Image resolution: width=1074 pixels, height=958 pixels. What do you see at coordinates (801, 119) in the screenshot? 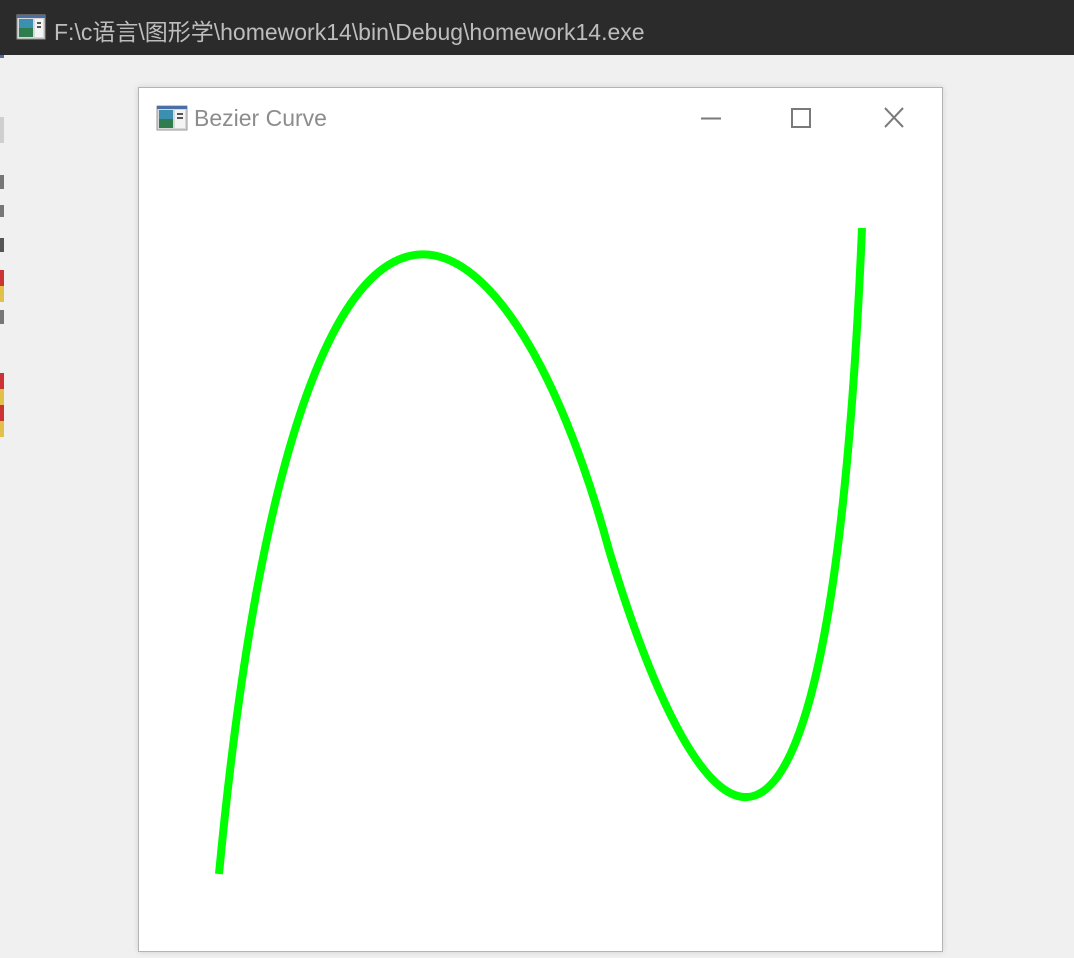
I see `maximize-button` at bounding box center [801, 119].